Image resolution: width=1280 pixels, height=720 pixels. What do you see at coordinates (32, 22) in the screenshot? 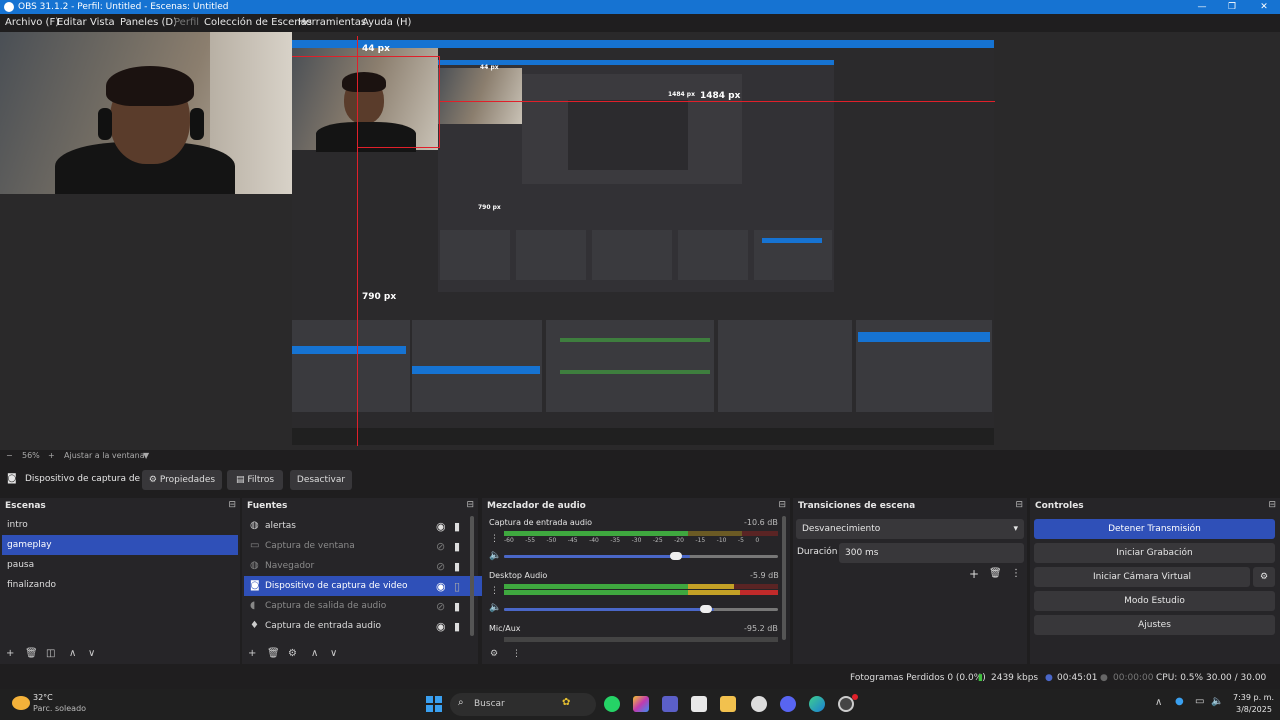
I see `menu-archivo: Archivo (F)` at bounding box center [32, 22].